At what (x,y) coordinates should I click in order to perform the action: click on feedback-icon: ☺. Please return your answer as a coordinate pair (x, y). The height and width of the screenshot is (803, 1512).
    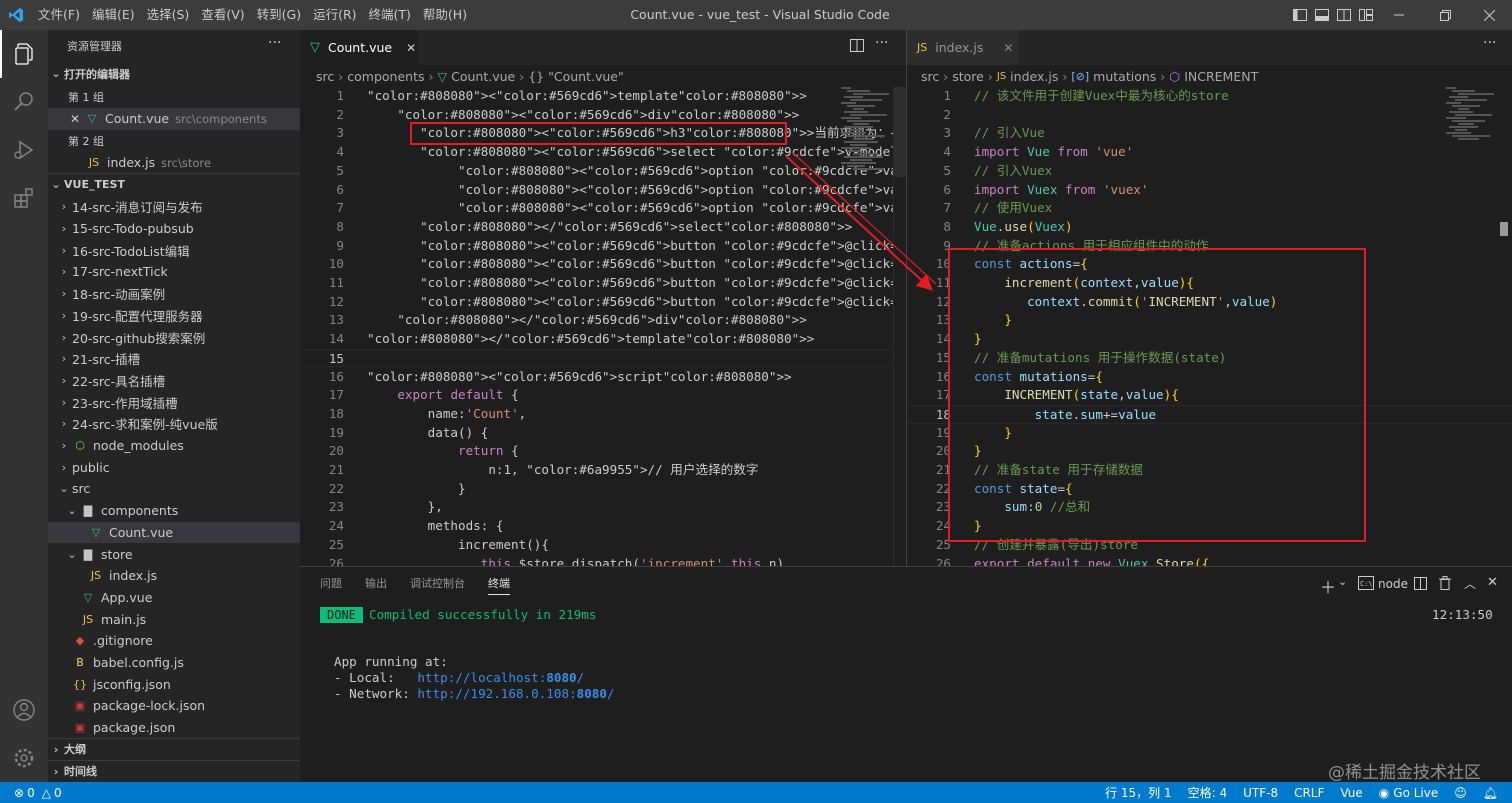
    Looking at the image, I should click on (1460, 793).